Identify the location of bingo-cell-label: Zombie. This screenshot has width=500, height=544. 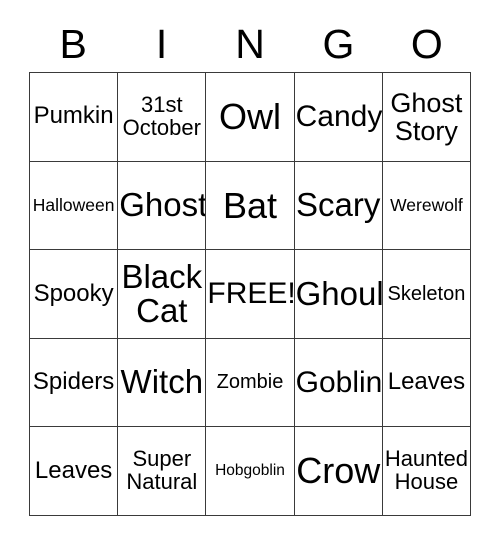
(250, 382).